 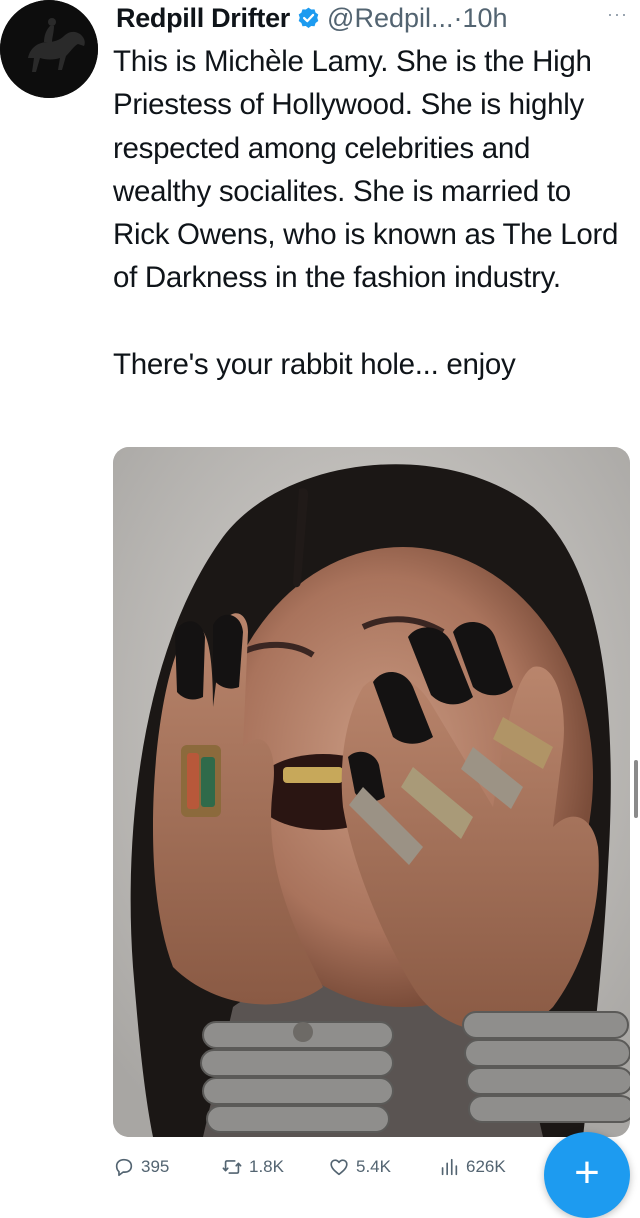 I want to click on like-button: 5.4K, so click(x=359, y=1167).